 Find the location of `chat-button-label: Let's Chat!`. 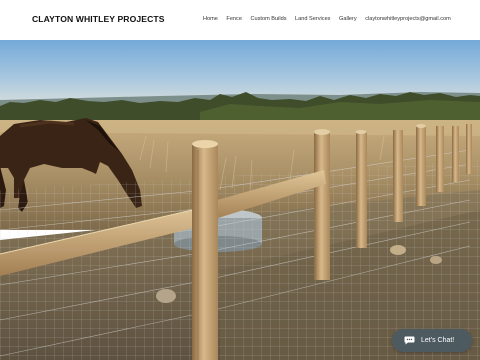

chat-button-label: Let's Chat! is located at coordinates (438, 340).